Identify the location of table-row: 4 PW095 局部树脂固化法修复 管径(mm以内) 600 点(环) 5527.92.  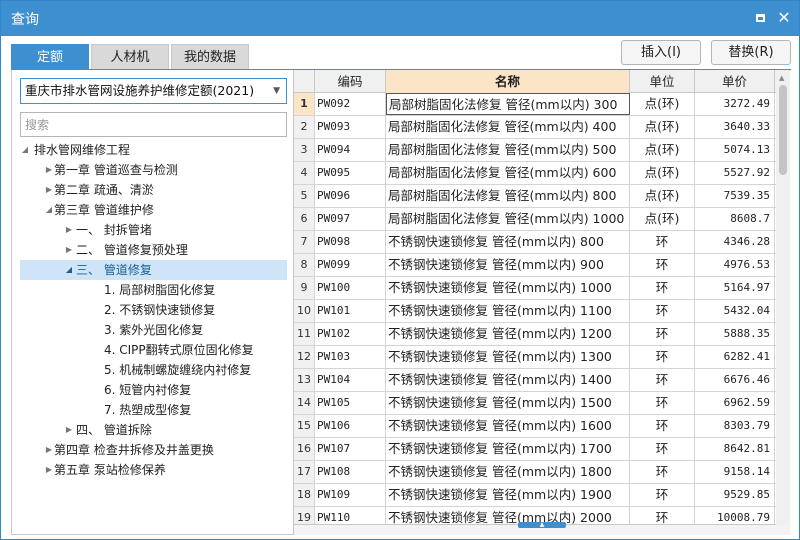
(541, 173).